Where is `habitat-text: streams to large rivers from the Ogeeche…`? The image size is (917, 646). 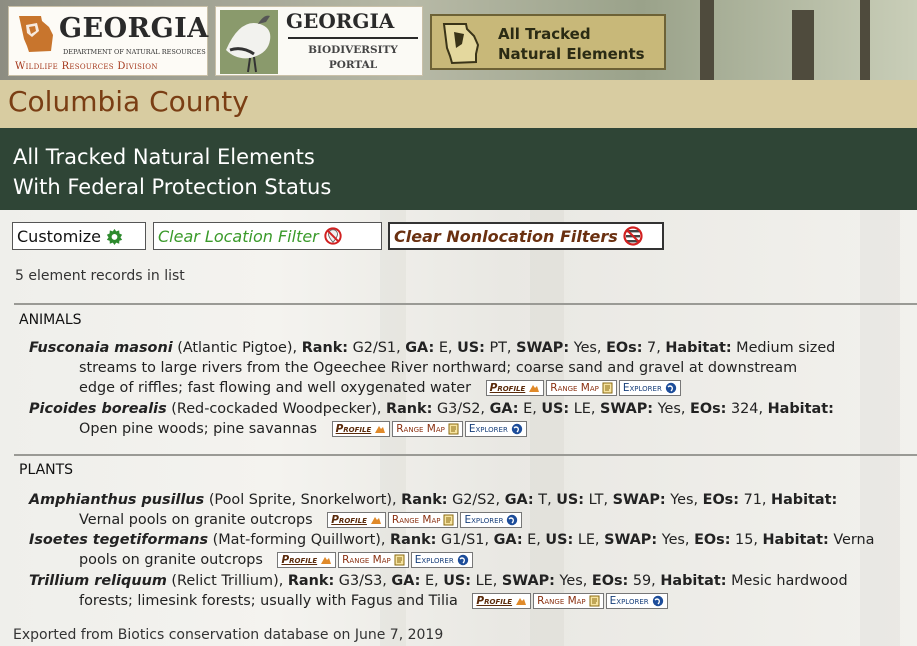 habitat-text: streams to large rivers from the Ogeeche… is located at coordinates (438, 368).